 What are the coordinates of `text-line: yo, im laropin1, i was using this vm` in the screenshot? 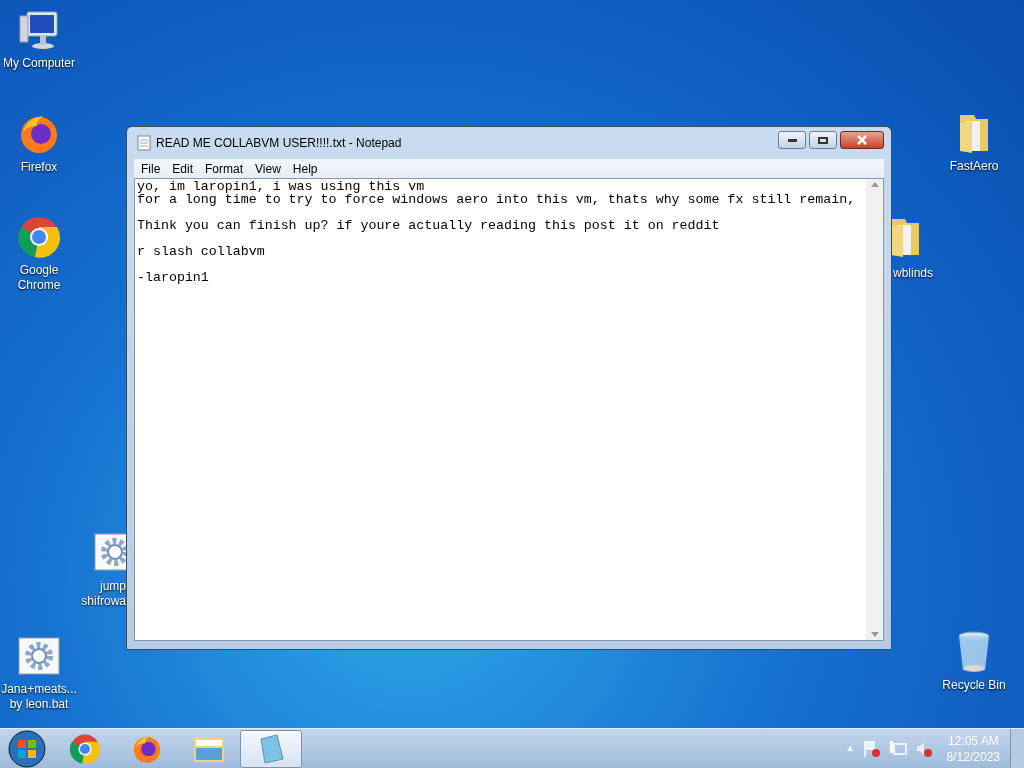 It's located at (281, 186).